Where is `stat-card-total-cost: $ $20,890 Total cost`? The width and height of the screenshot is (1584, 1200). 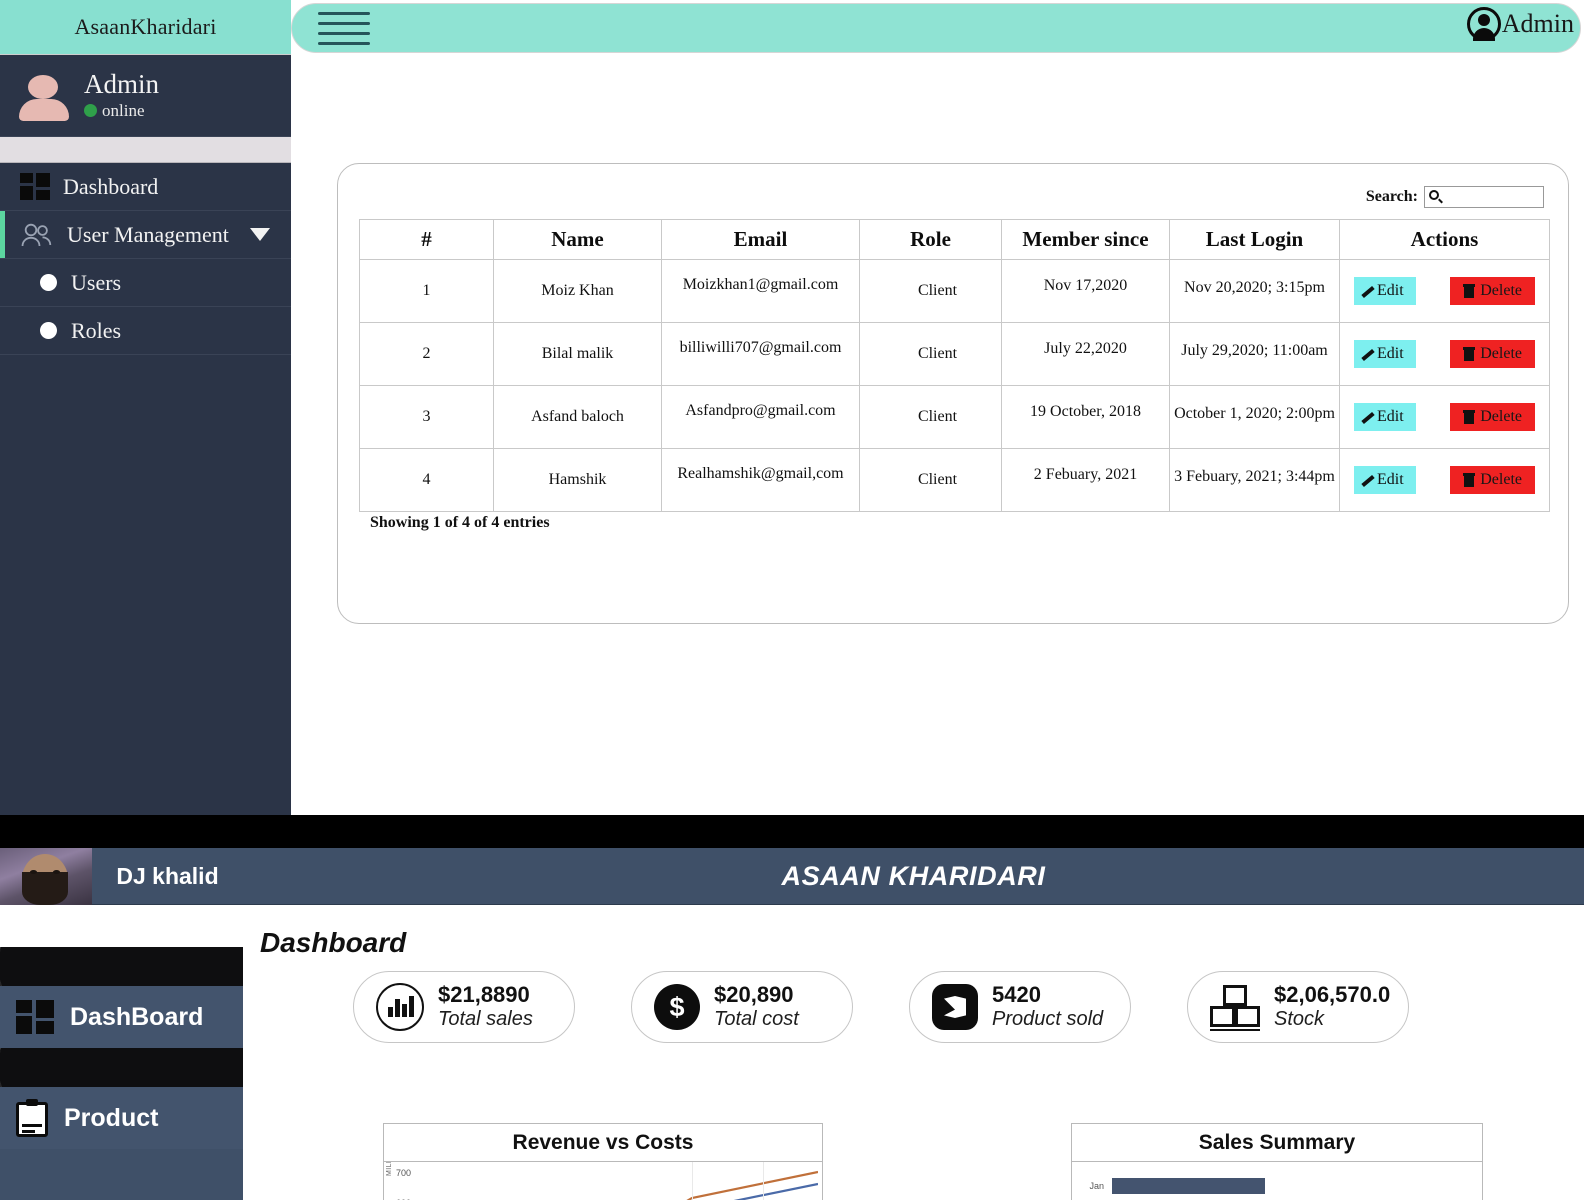 stat-card-total-cost: $ $20,890 Total cost is located at coordinates (742, 1007).